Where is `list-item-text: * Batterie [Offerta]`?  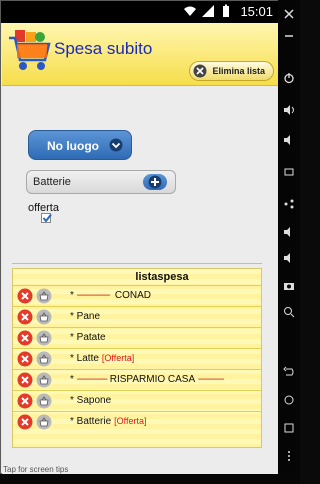
list-item-text: * Batterie [Offerta] is located at coordinates (108, 421).